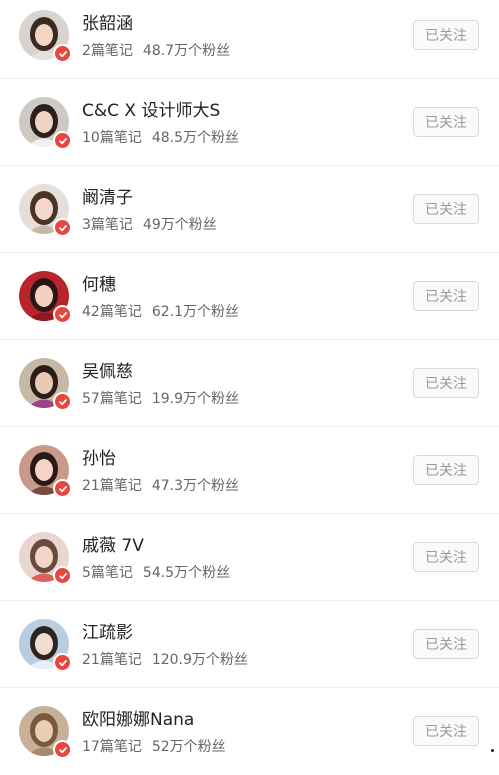  I want to click on user-row: 欧阳娜娜Nana 17篇笔记 52万个粉丝 已关注, so click(249, 731).